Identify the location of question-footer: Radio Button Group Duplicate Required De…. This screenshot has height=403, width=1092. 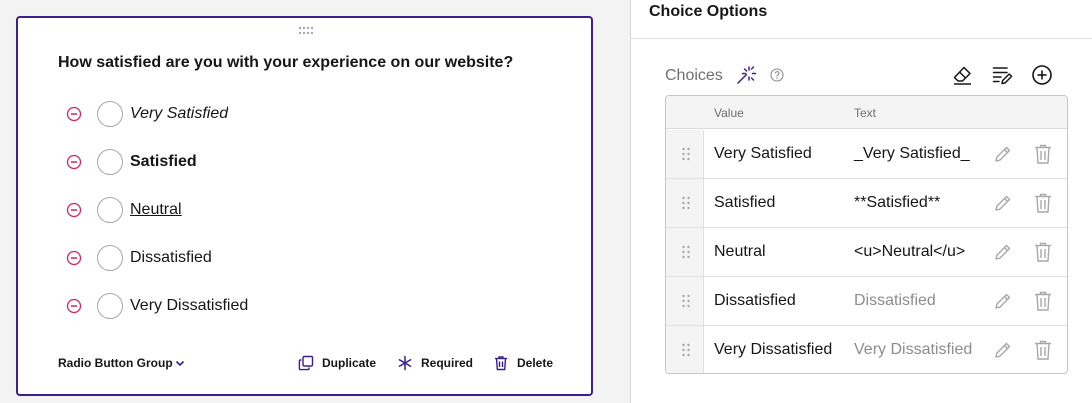
(308, 364).